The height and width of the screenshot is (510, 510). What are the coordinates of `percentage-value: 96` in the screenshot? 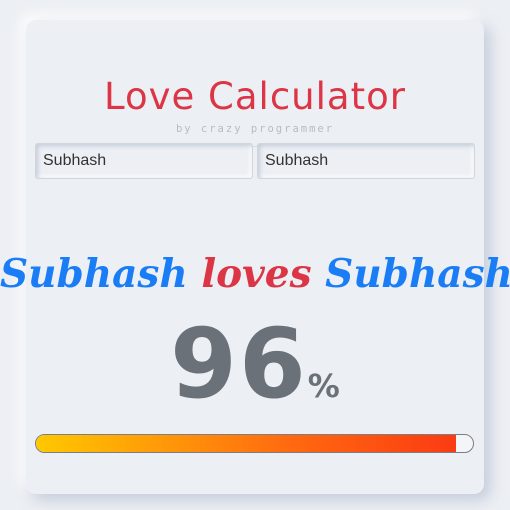 It's located at (239, 364).